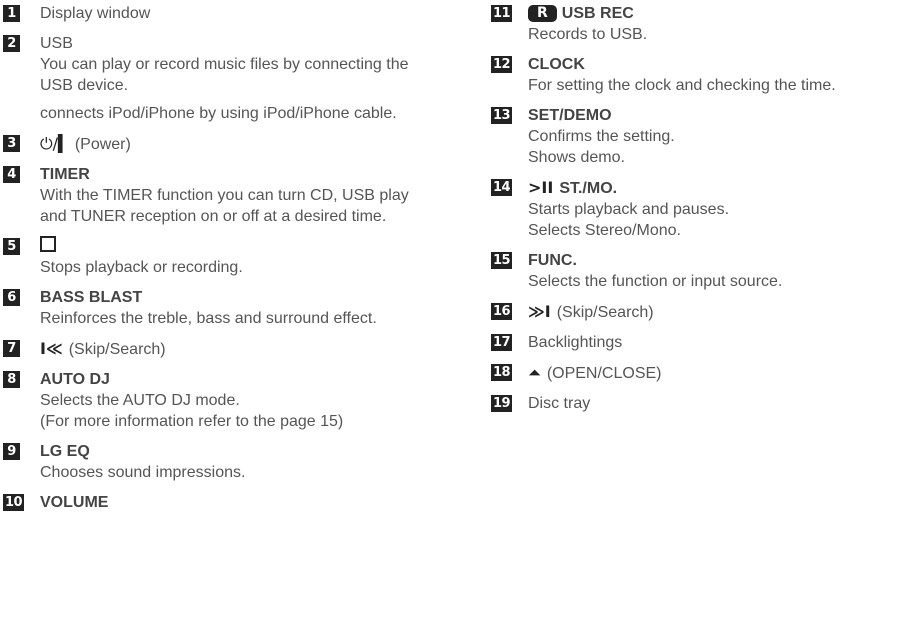 The width and height of the screenshot is (906, 643). What do you see at coordinates (502, 187) in the screenshot?
I see `item-number-badge: 14` at bounding box center [502, 187].